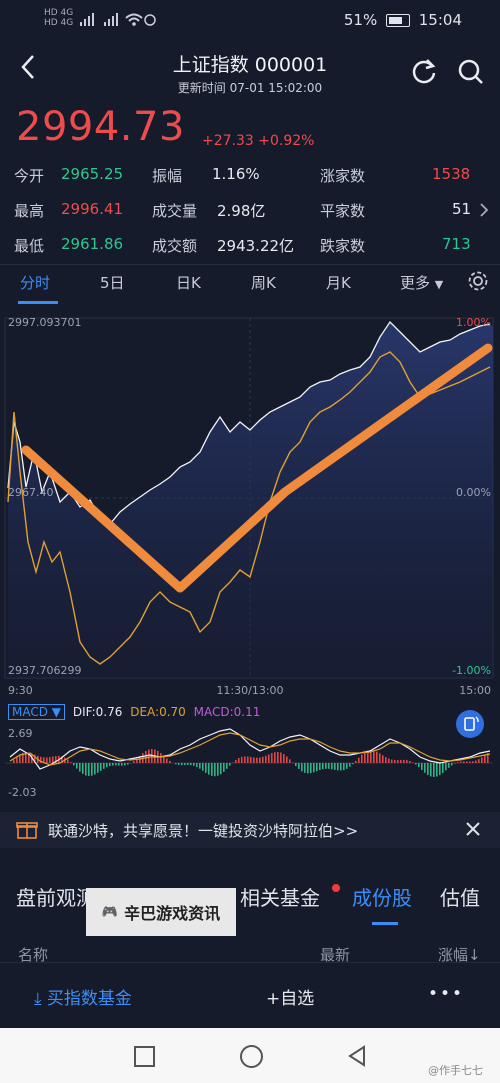  I want to click on price-change: +27.33 +0.92%, so click(258, 141).